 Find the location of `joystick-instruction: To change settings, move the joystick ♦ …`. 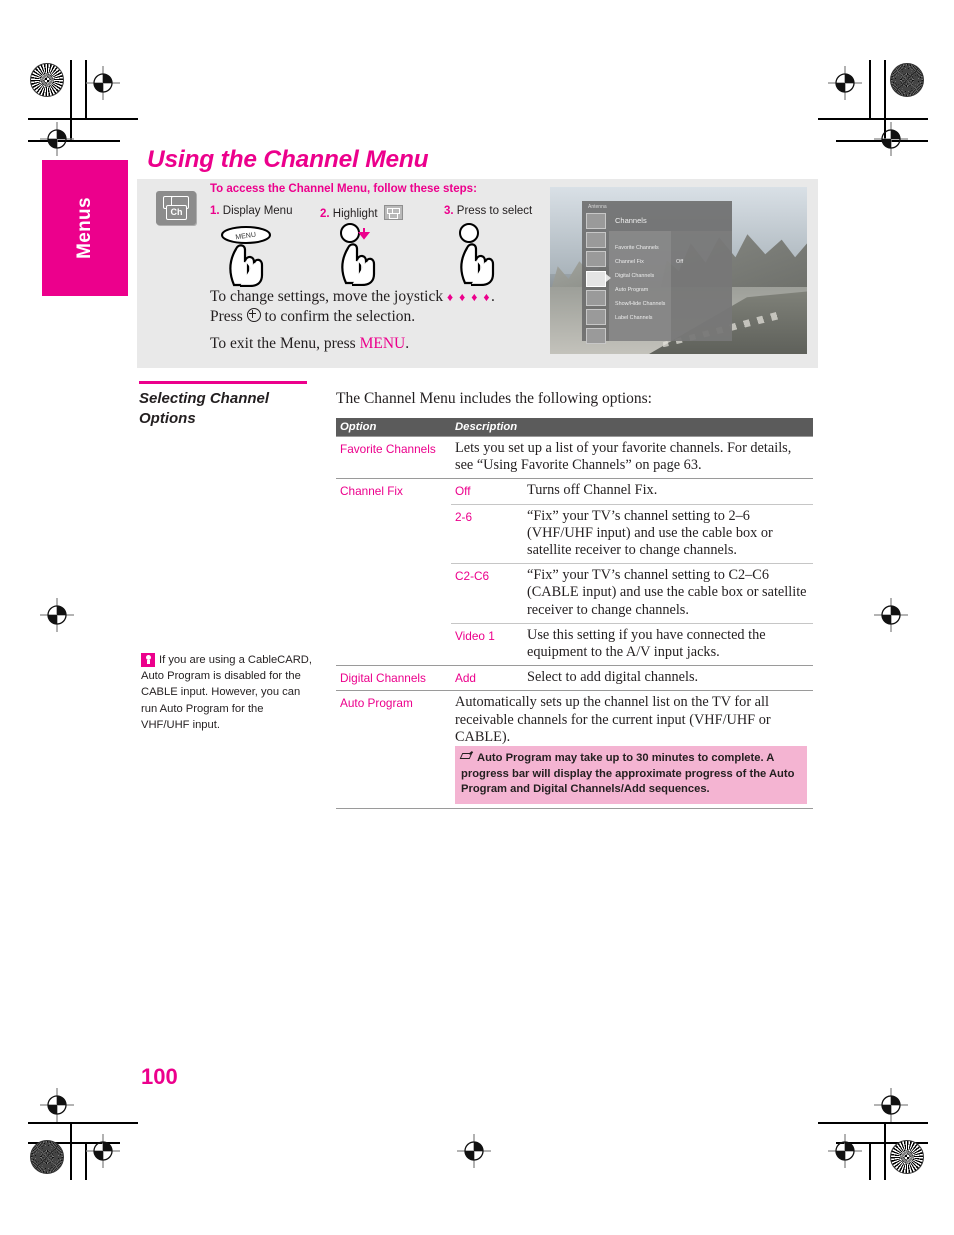

joystick-instruction: To change settings, move the joystick ♦ … is located at coordinates (352, 306).